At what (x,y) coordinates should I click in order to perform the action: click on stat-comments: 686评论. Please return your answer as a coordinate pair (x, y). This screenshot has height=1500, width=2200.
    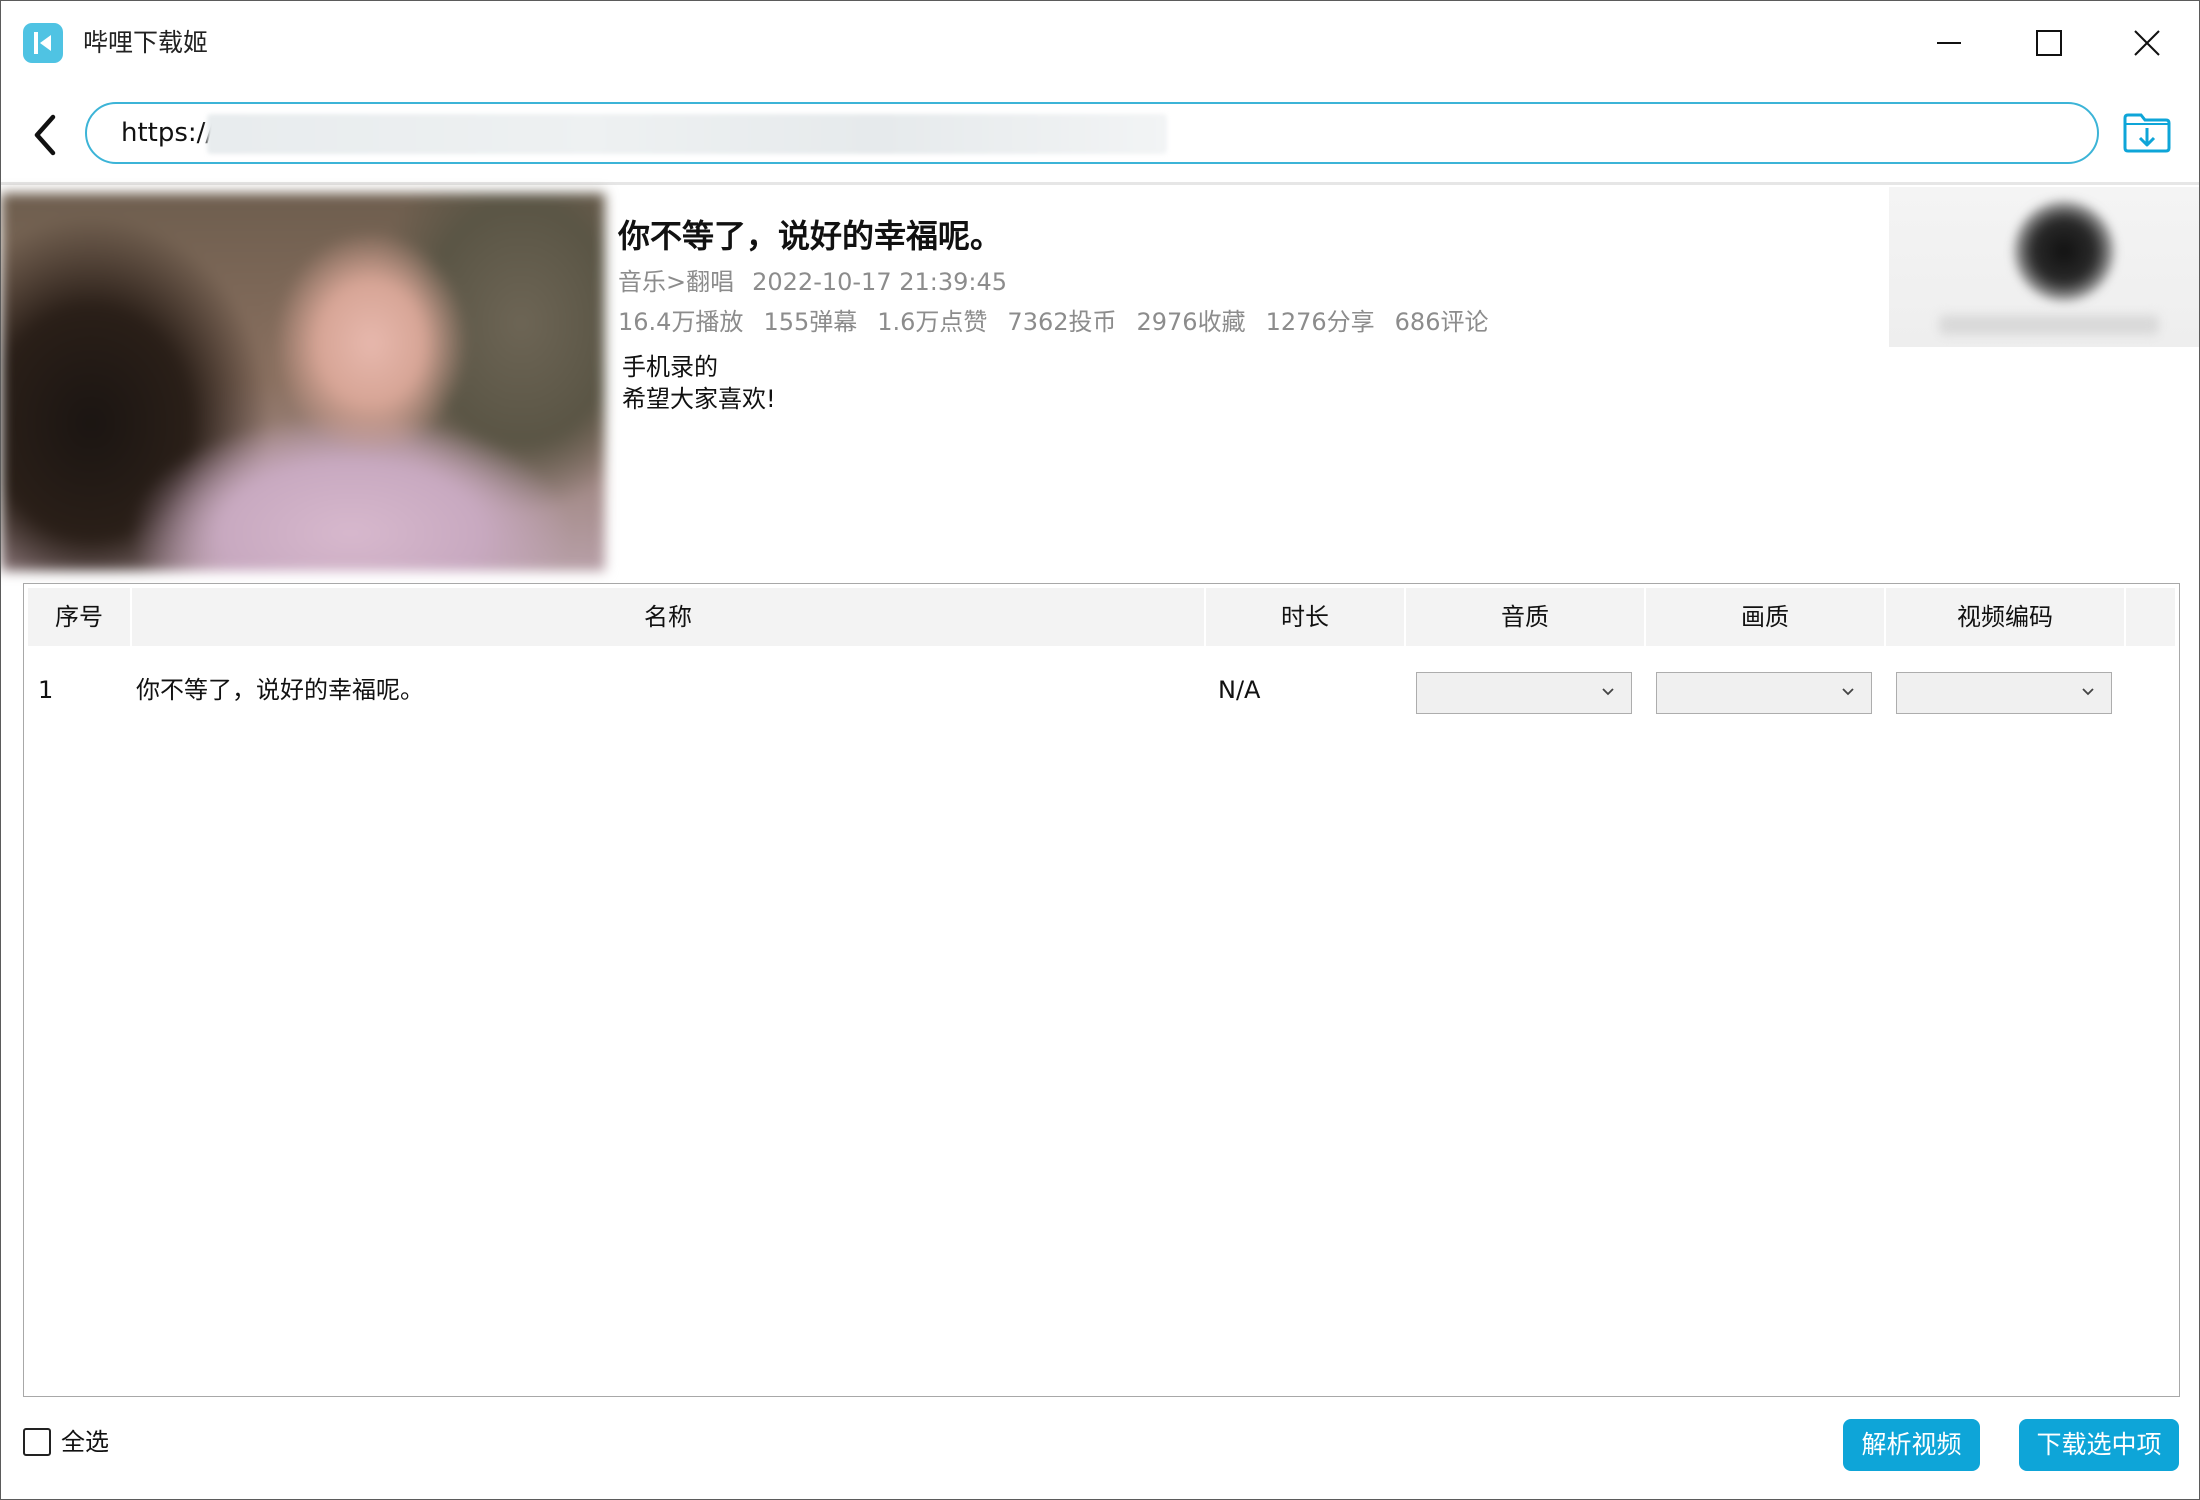
    Looking at the image, I should click on (1441, 322).